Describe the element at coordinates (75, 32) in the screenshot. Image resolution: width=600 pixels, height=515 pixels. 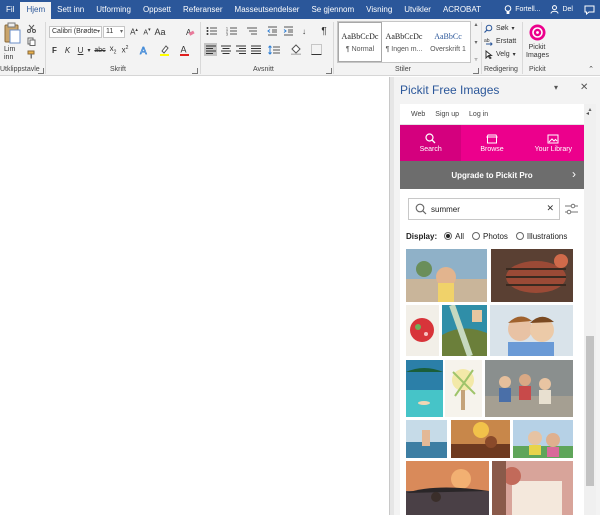
I see `font-name-select: Calibri (Brødte ▾` at that location.